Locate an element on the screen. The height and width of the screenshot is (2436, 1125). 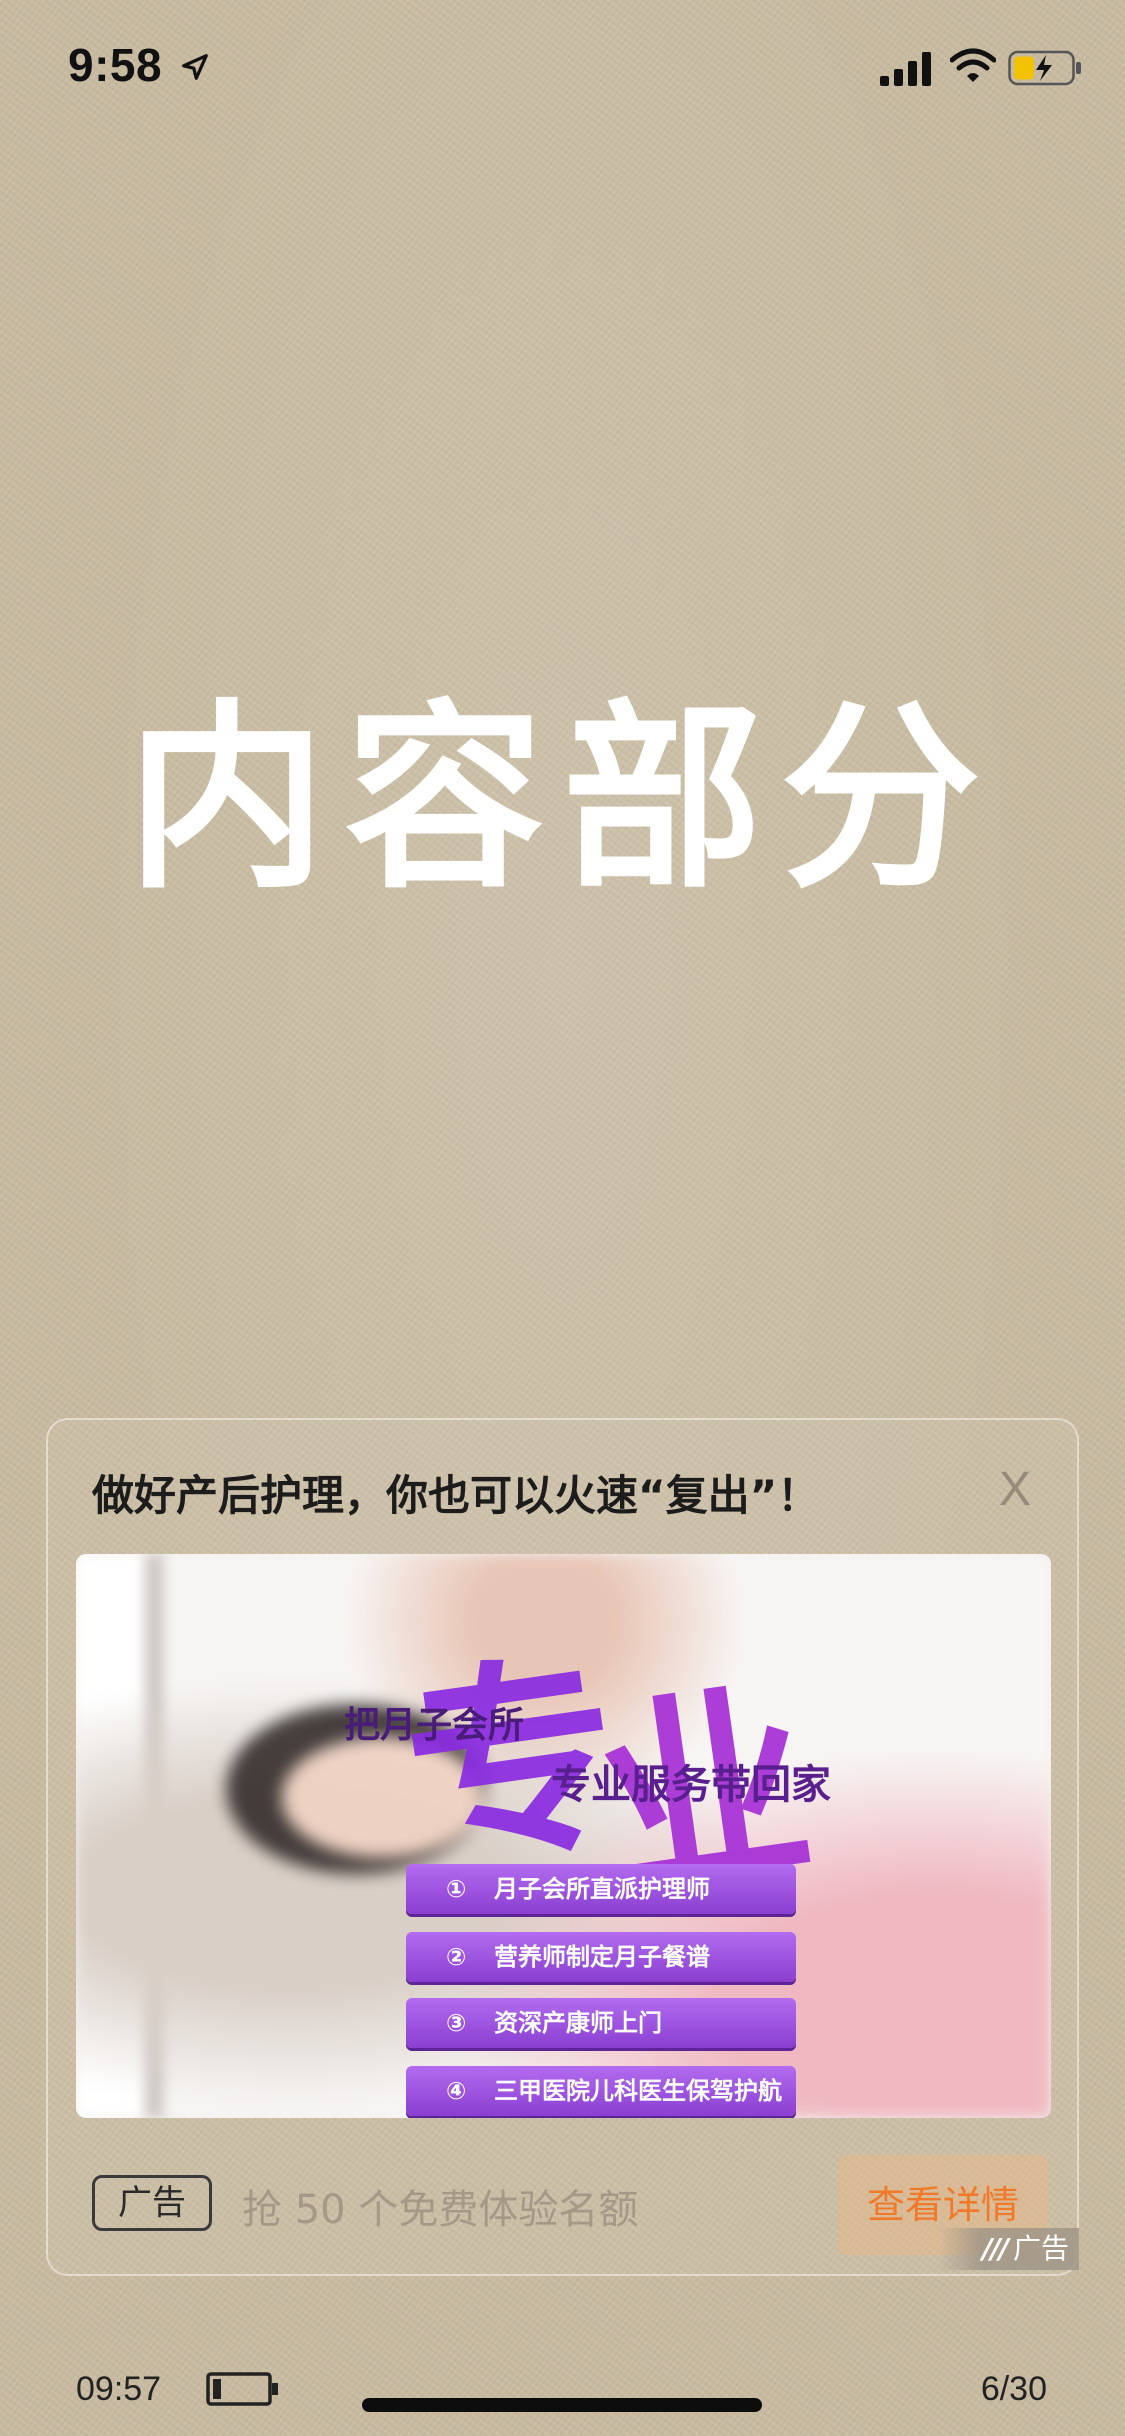
ad-tagline-2: 专业服务带回家 is located at coordinates (691, 1785).